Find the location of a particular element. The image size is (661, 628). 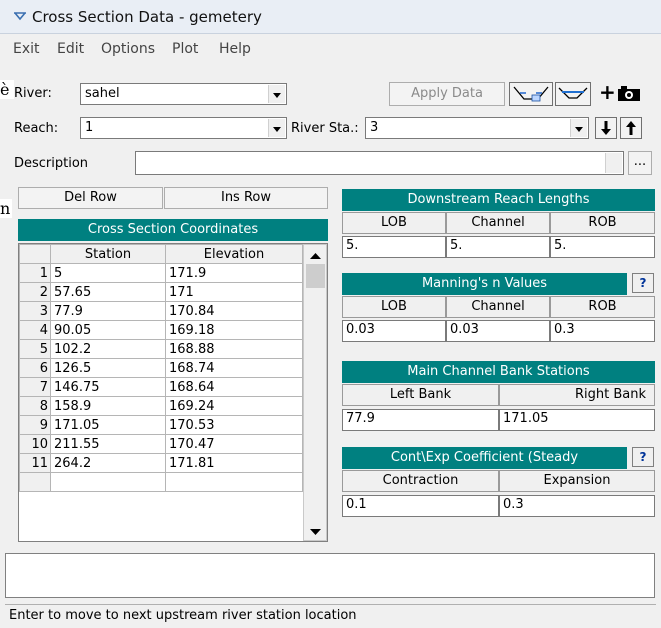

del-row-button: Del Row is located at coordinates (90, 198).